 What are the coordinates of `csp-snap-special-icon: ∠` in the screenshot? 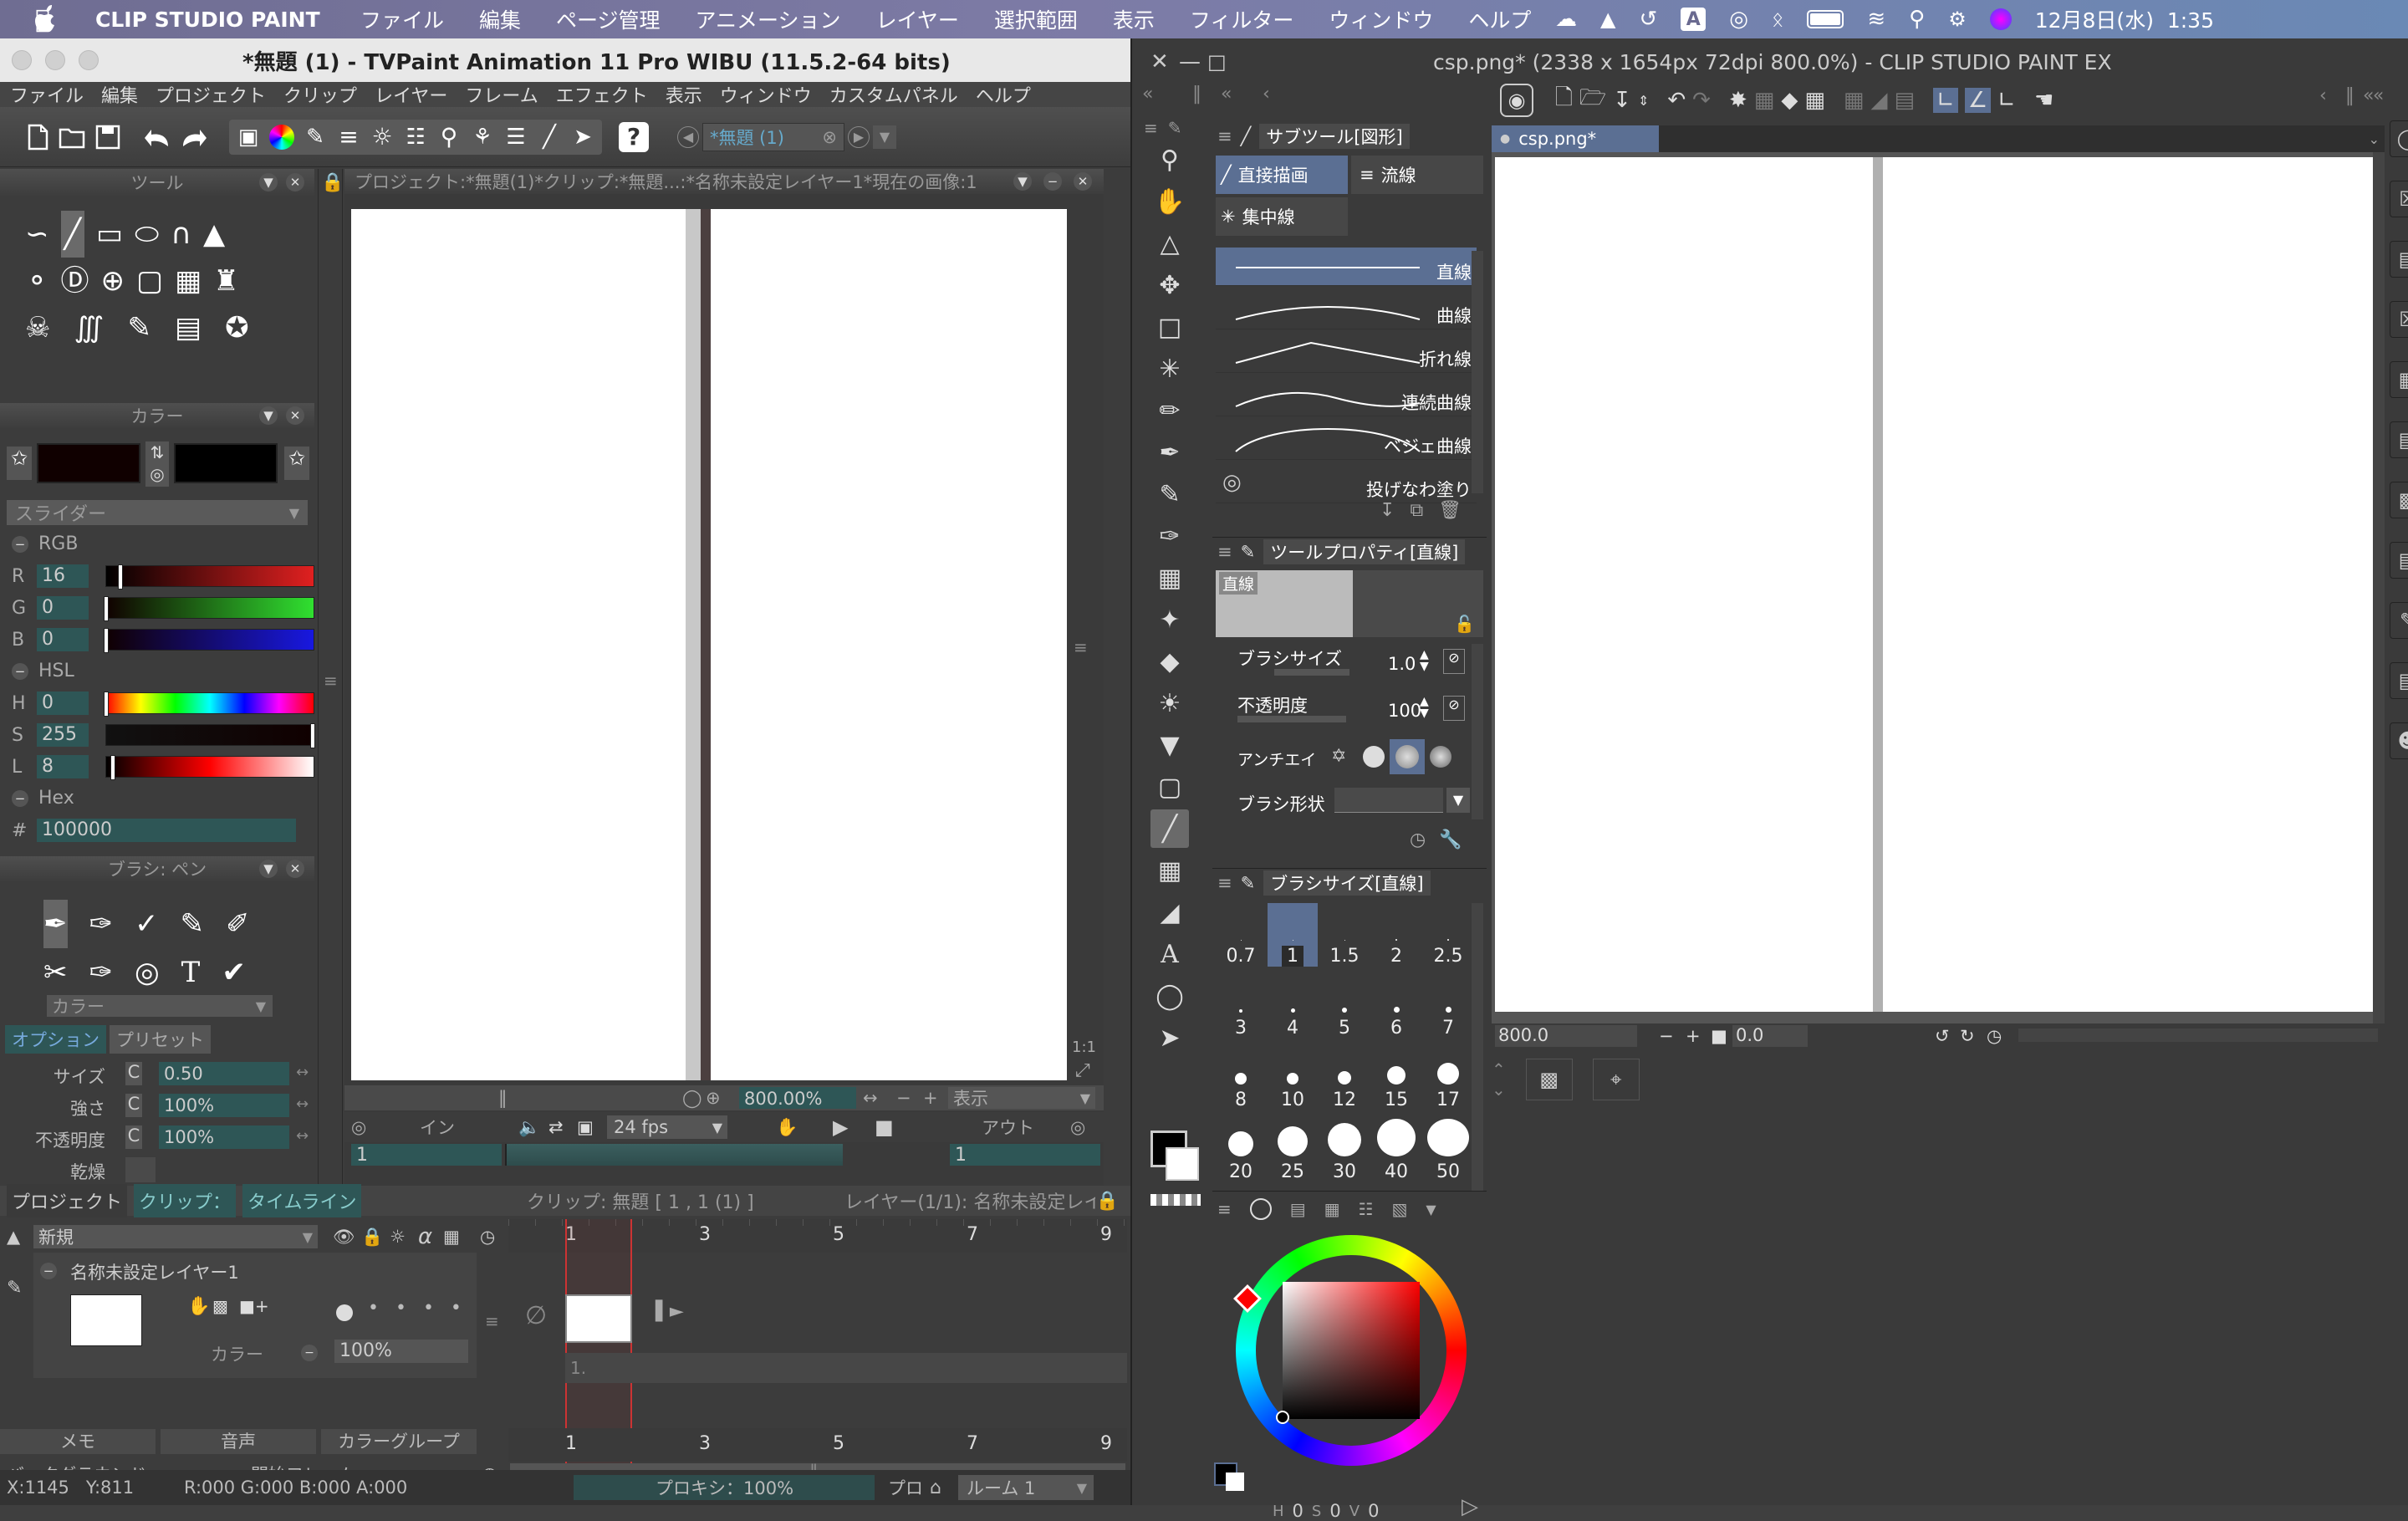 It's located at (1978, 100).